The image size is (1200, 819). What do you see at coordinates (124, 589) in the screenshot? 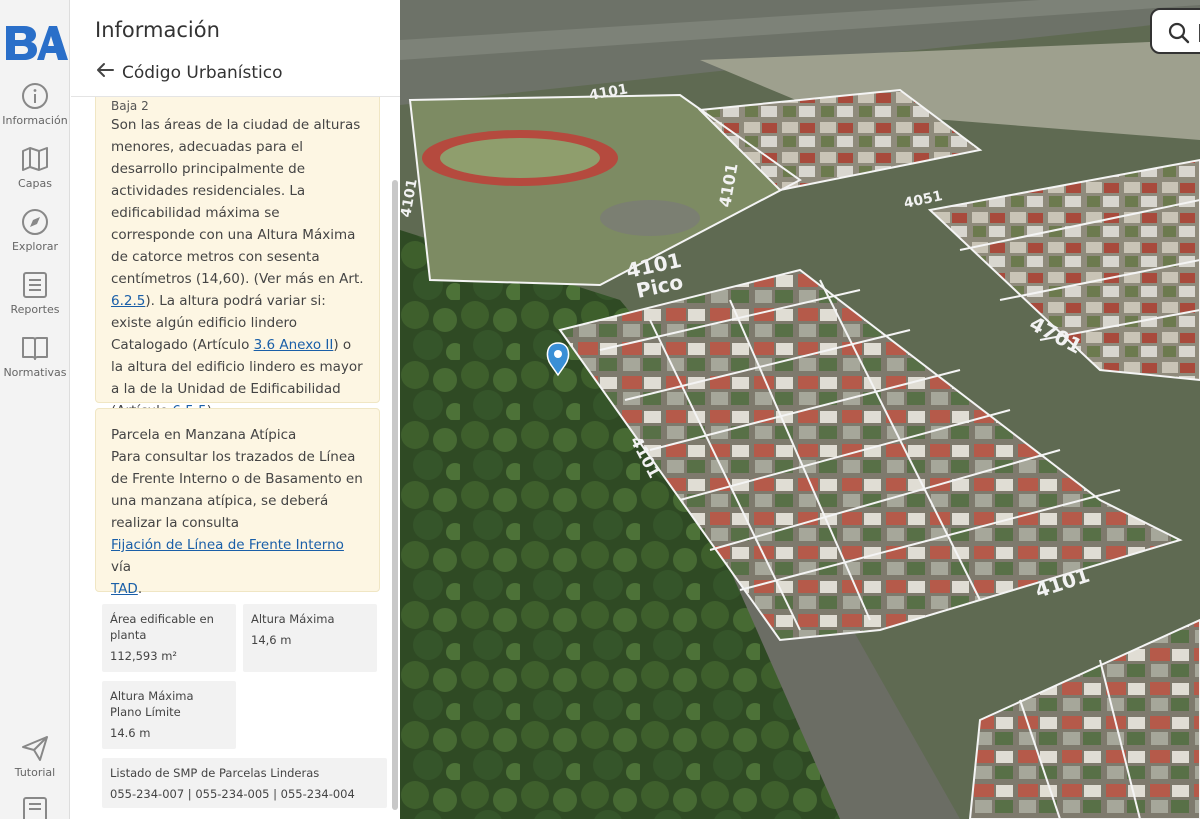
I see `link-tad: TAD` at bounding box center [124, 589].